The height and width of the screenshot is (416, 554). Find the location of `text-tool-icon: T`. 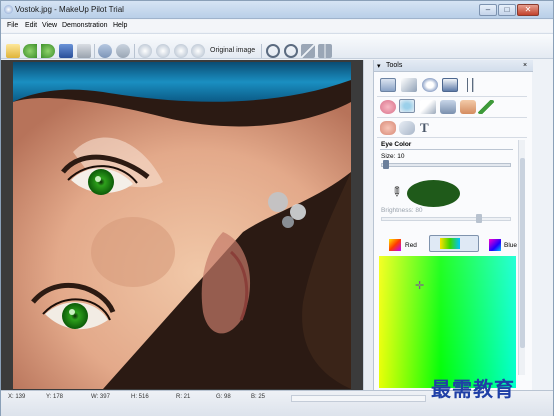

text-tool-icon: T is located at coordinates (424, 128).